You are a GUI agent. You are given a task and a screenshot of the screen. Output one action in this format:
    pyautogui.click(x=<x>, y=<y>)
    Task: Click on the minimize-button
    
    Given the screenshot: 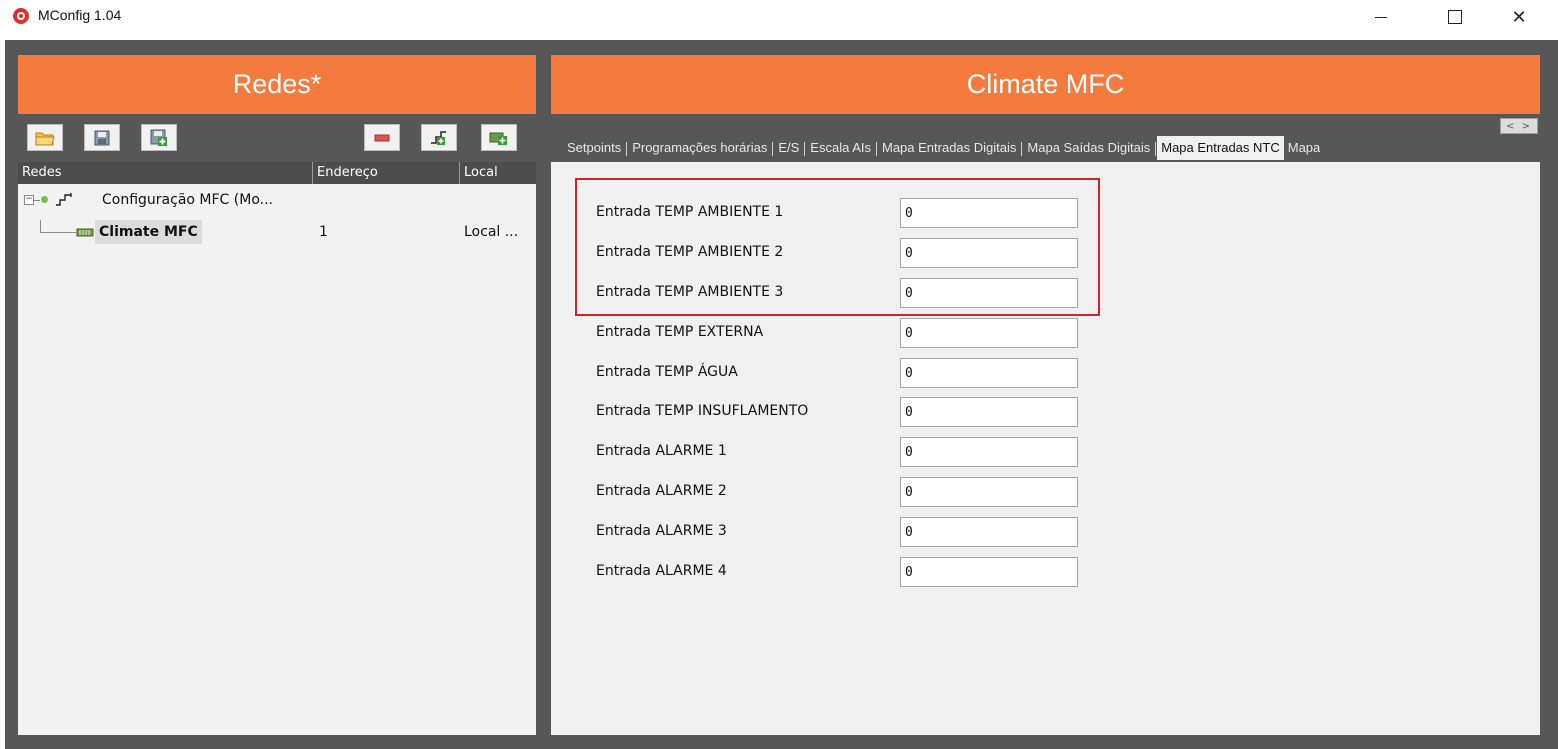 What is the action you would take?
    pyautogui.click(x=1381, y=17)
    